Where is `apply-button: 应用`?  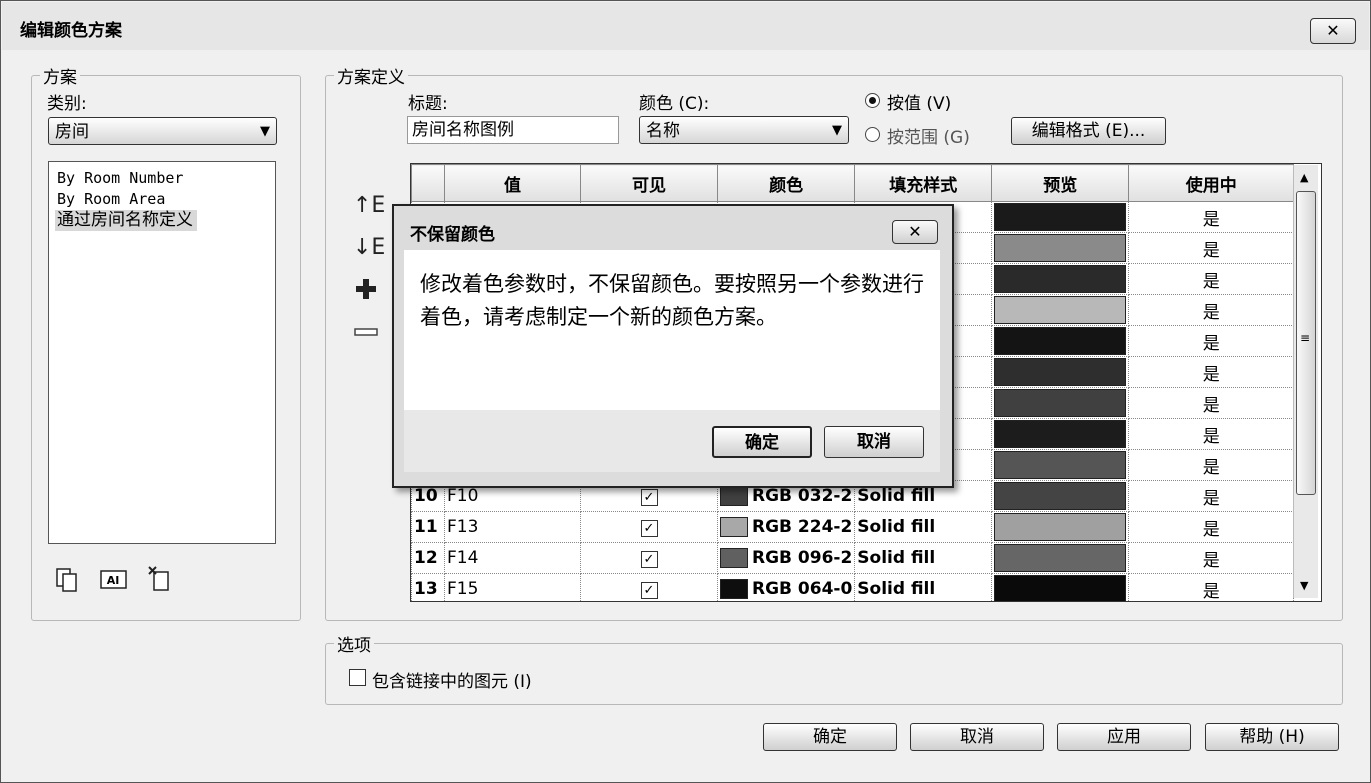 apply-button: 应用 is located at coordinates (1124, 737).